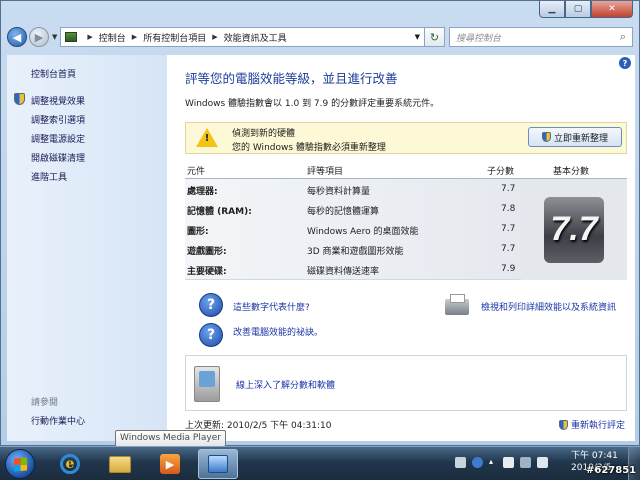 The width and height of the screenshot is (640, 480). I want to click on start-button, so click(20, 464).